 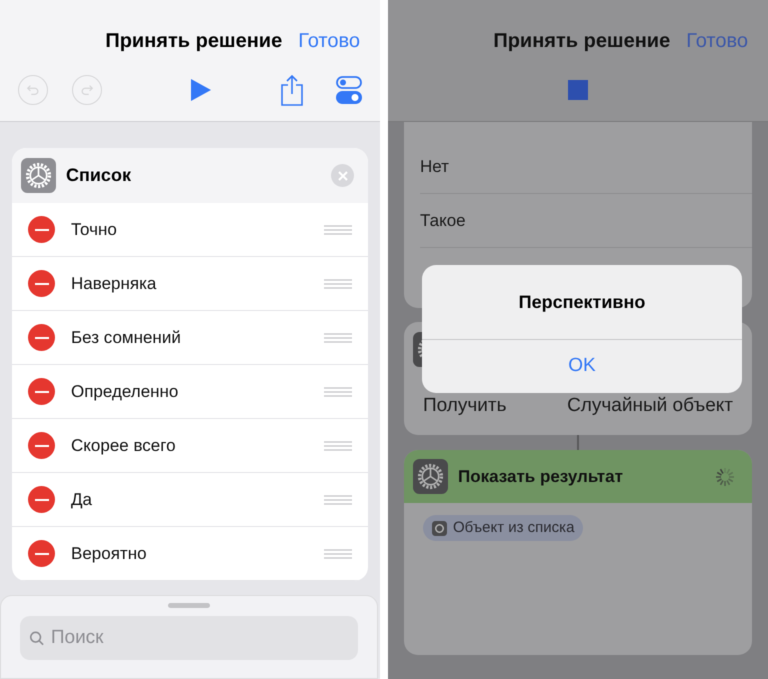 I want to click on list-item-text: Определенно, so click(x=124, y=391).